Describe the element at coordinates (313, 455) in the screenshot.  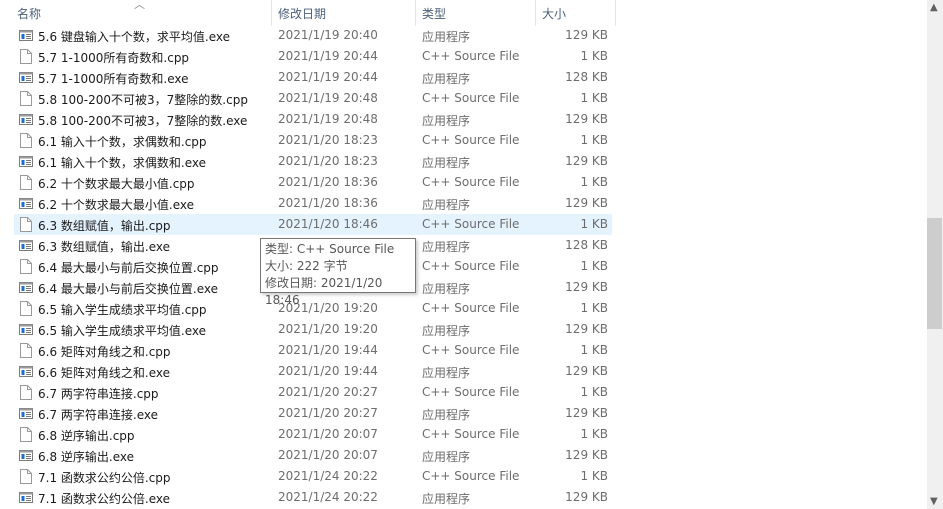
I see `file-row: 6.8 逆序输出.exe 2021/1/20 20:07 应用程序 129 KB` at that location.